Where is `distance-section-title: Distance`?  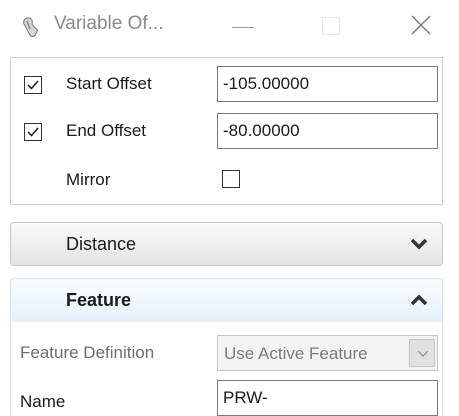 distance-section-title: Distance is located at coordinates (101, 244).